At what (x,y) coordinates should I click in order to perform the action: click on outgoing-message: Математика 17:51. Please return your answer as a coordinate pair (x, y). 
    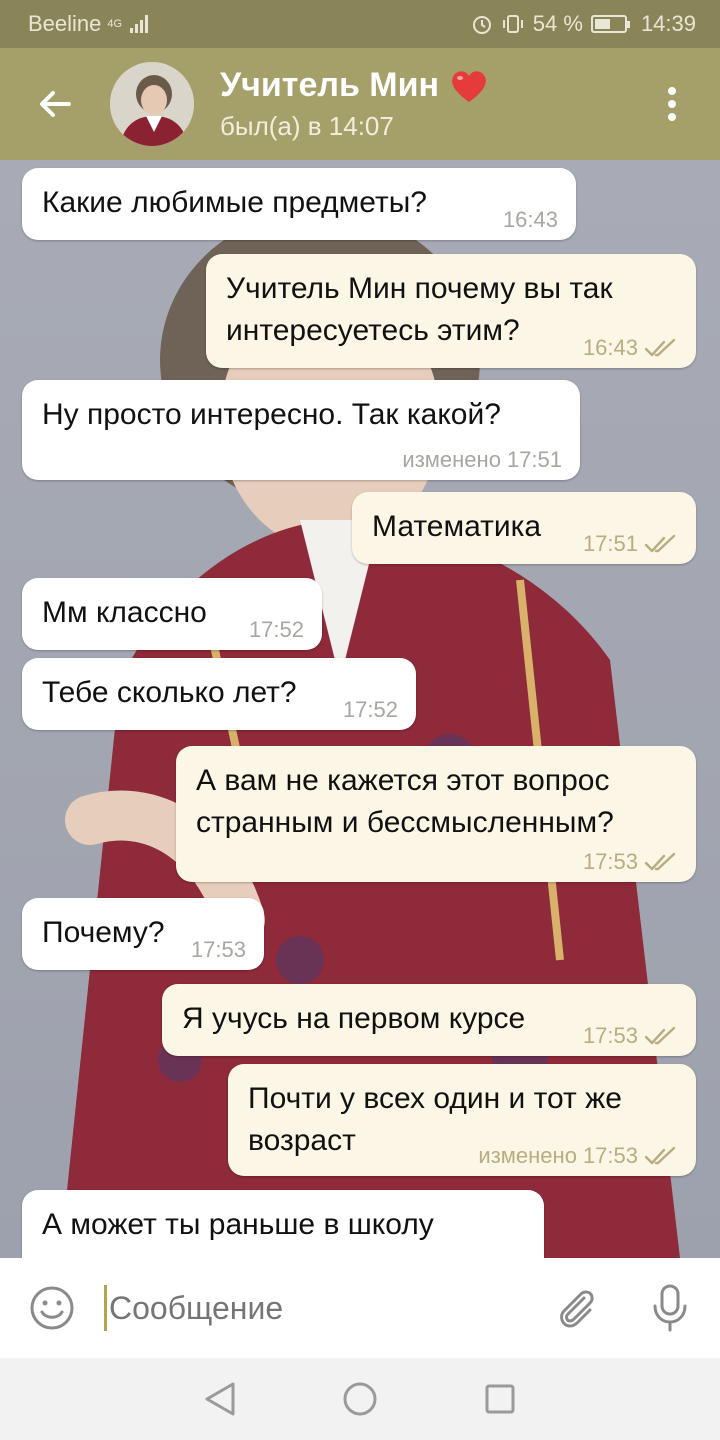
    Looking at the image, I should click on (524, 528).